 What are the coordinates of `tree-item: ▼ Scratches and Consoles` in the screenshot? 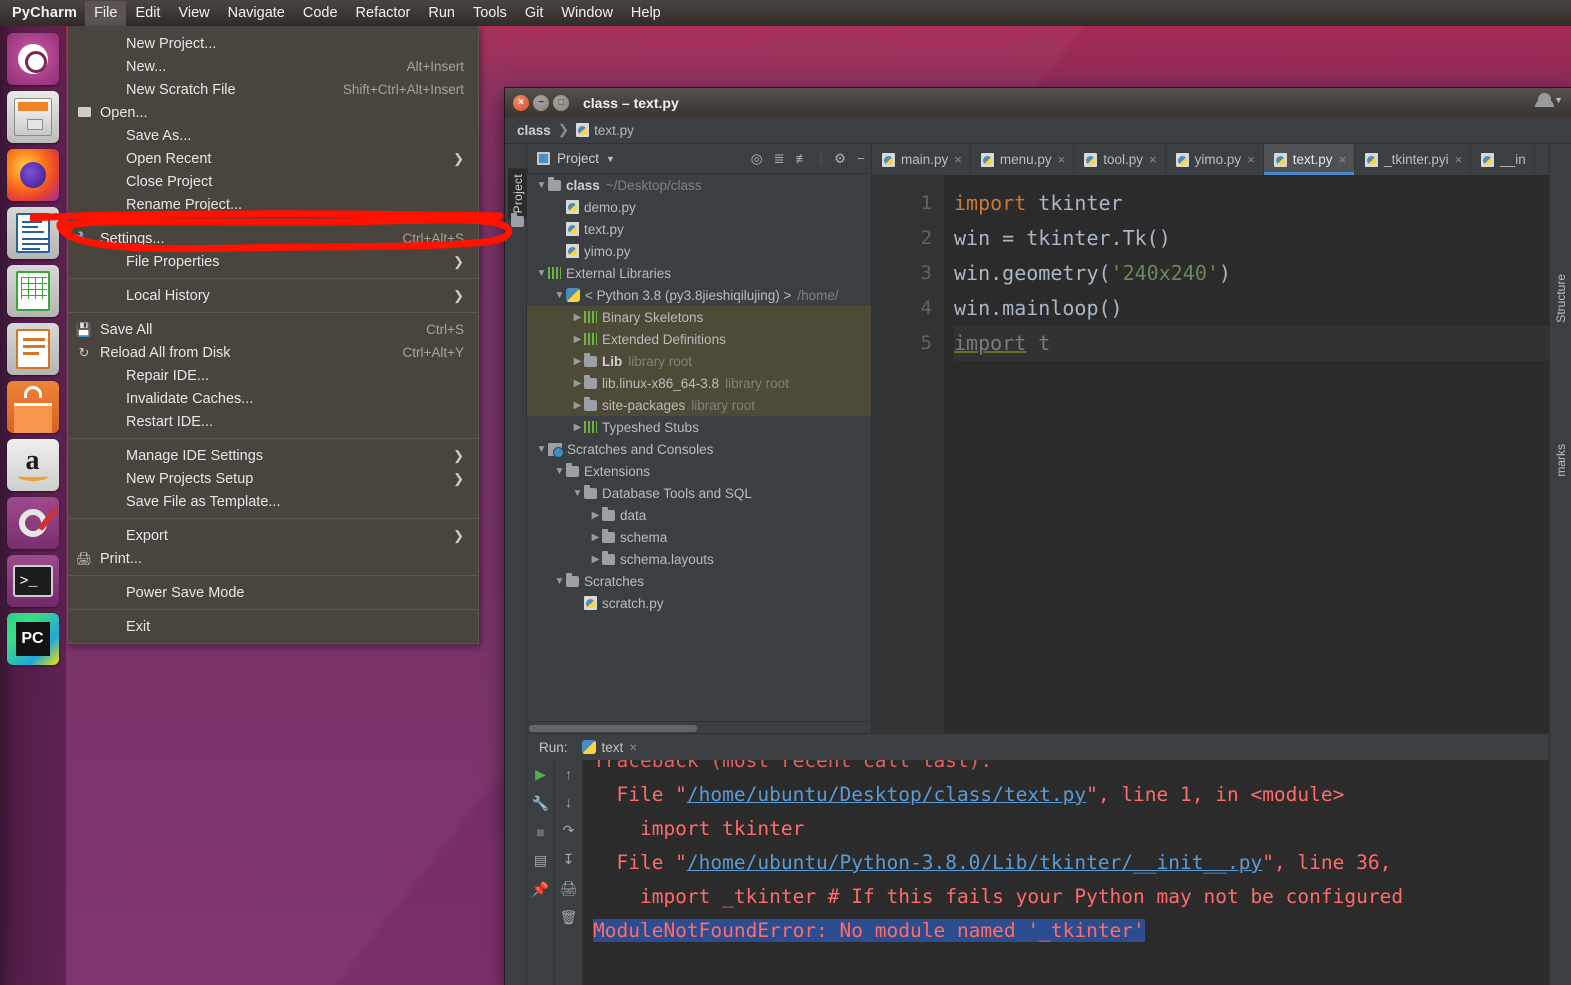 It's located at (699, 449).